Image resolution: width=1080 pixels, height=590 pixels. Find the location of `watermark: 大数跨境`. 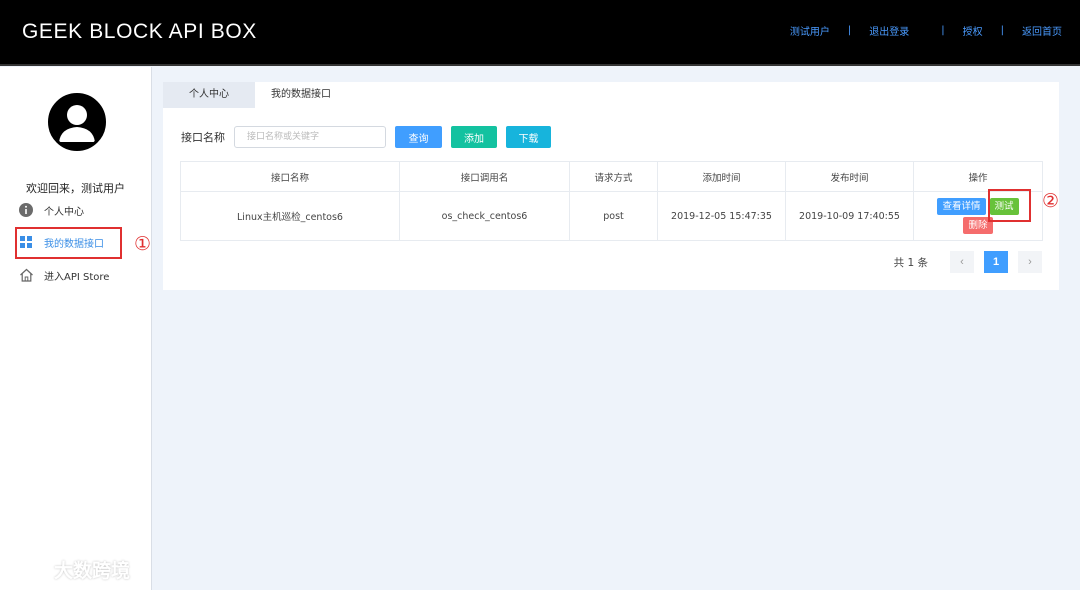

watermark: 大数跨境 is located at coordinates (69, 569).